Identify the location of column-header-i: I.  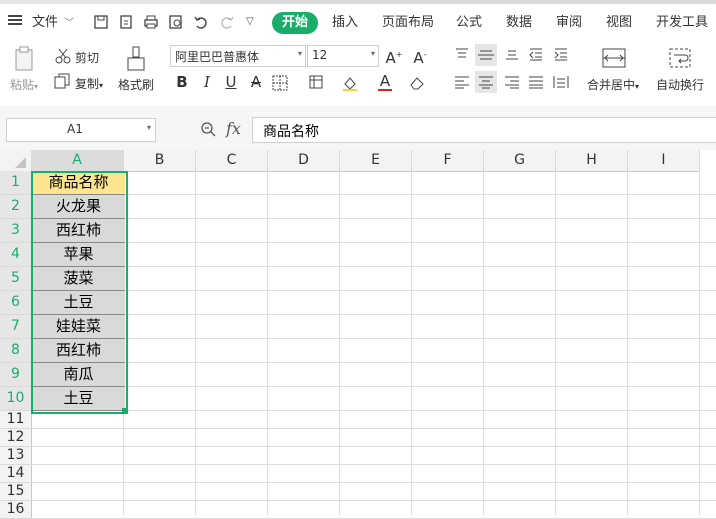
(664, 161).